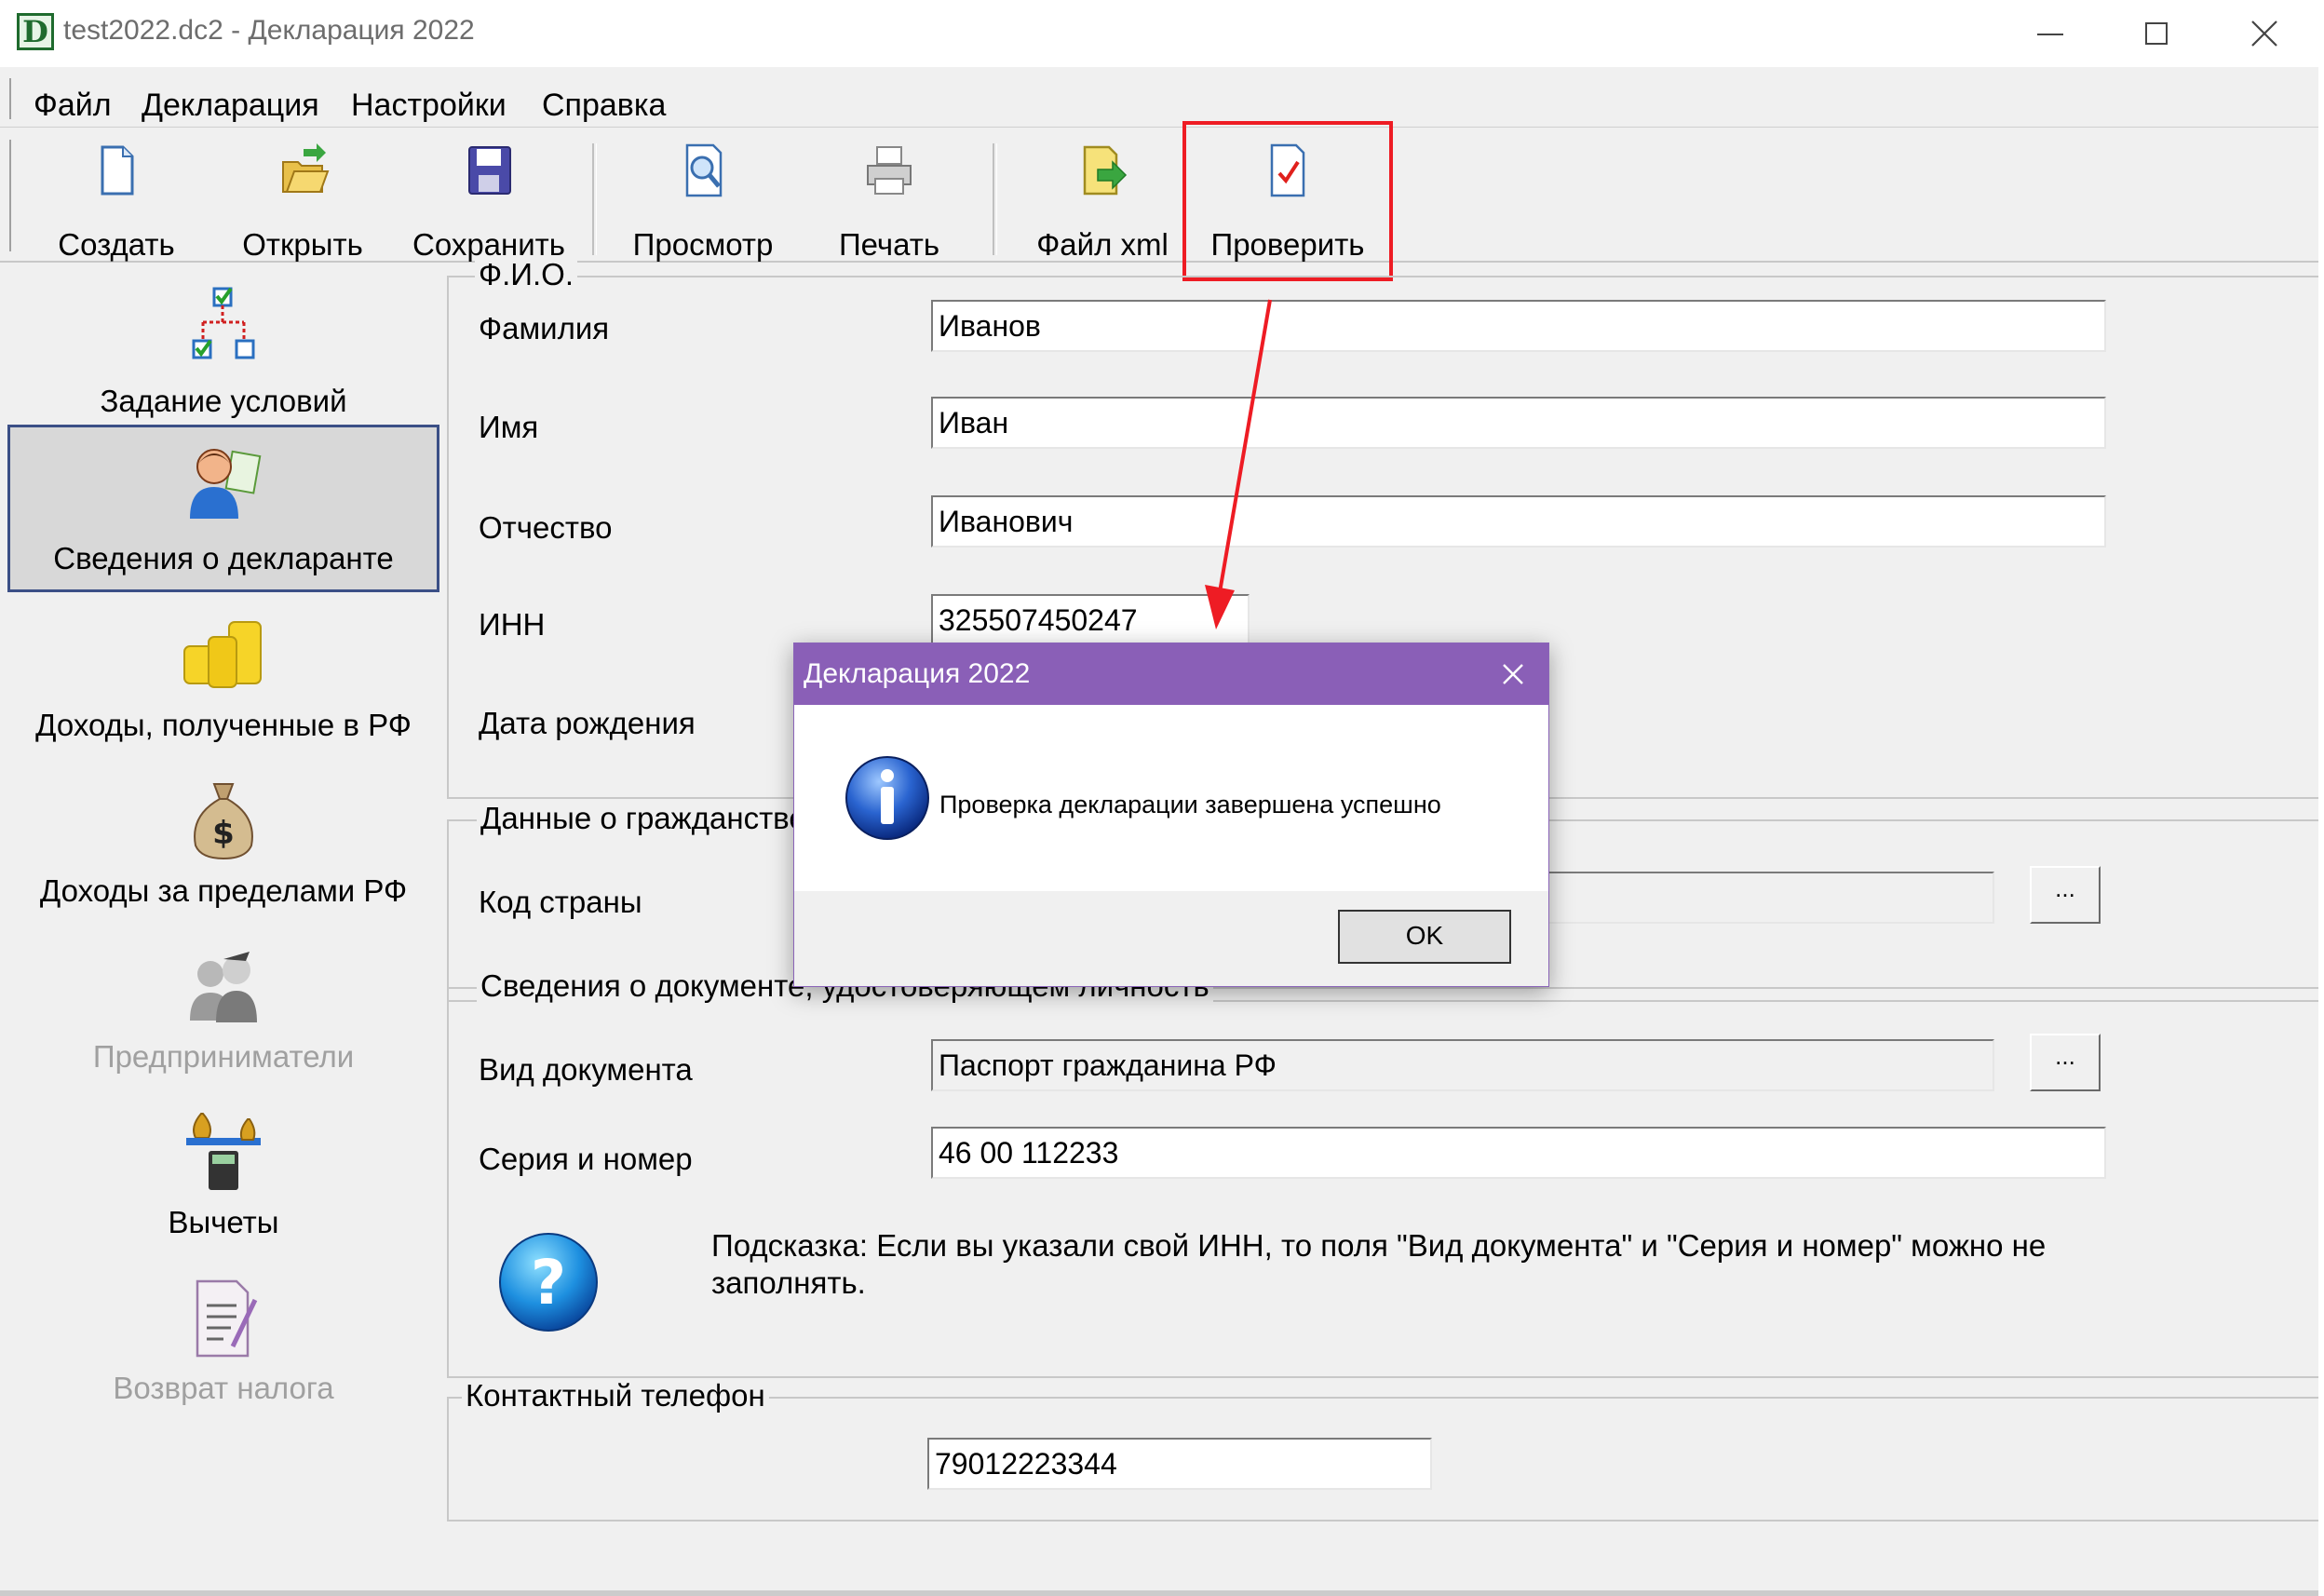 The width and height of the screenshot is (2324, 1596). What do you see at coordinates (643, 818) in the screenshot?
I see `citizenship-legend: Данные о гражданстве` at bounding box center [643, 818].